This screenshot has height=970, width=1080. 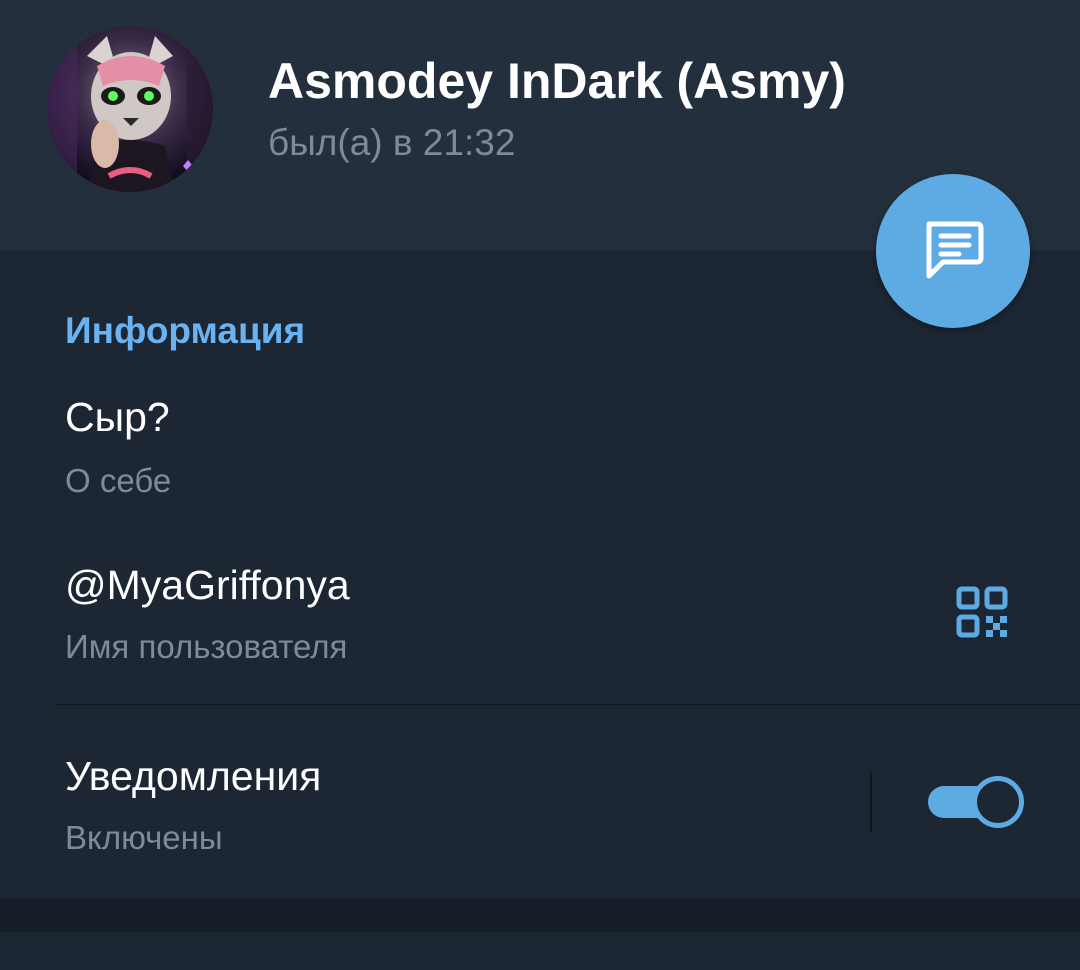 I want to click on bio-label: О себе, so click(x=118, y=480).